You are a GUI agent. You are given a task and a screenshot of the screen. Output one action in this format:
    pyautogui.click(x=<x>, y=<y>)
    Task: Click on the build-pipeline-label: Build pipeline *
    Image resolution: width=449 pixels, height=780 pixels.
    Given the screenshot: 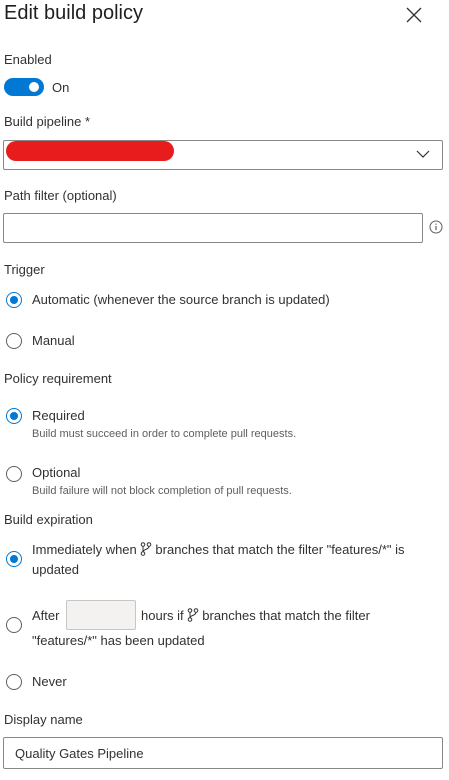 What is the action you would take?
    pyautogui.click(x=47, y=121)
    